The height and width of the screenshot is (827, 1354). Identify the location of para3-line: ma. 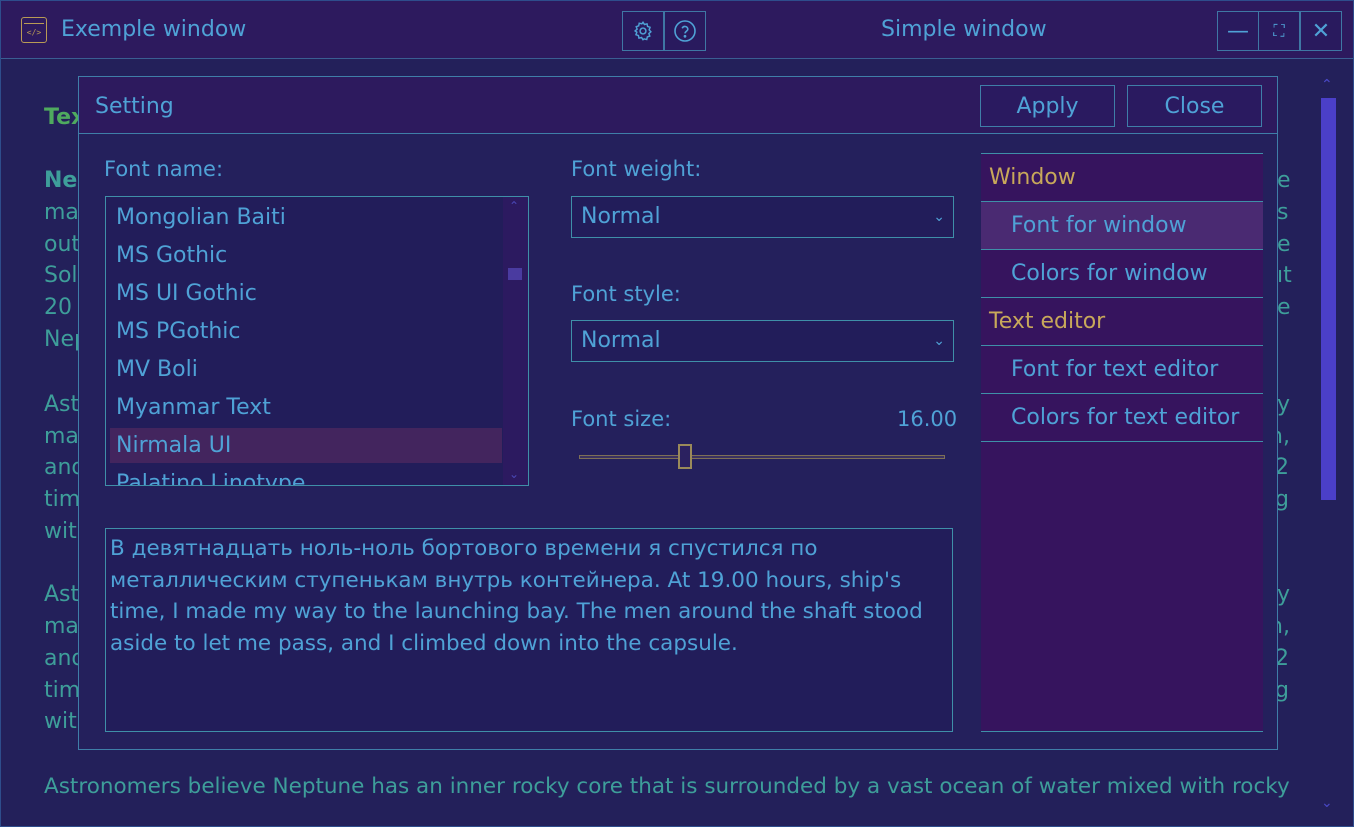
(61, 626).